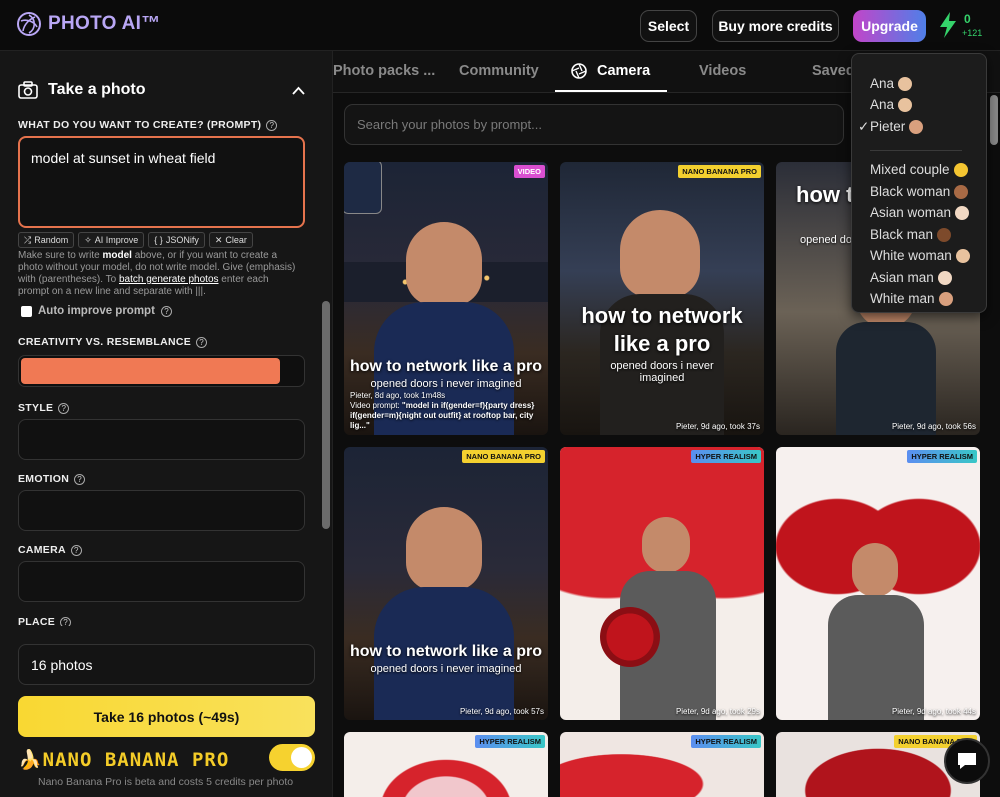 The image size is (1000, 797). I want to click on preset-label: Black woman, so click(910, 191).